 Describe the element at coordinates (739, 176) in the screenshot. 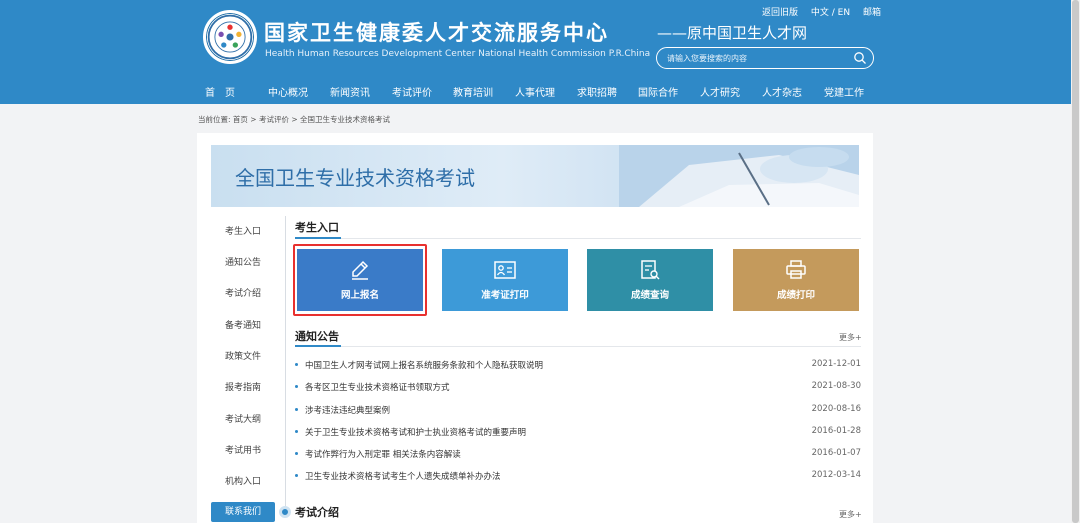

I see `banner-illustration` at that location.